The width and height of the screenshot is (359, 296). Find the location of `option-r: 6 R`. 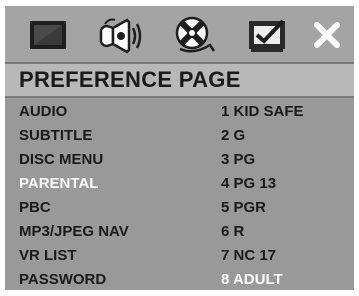

option-r: 6 R is located at coordinates (286, 232).